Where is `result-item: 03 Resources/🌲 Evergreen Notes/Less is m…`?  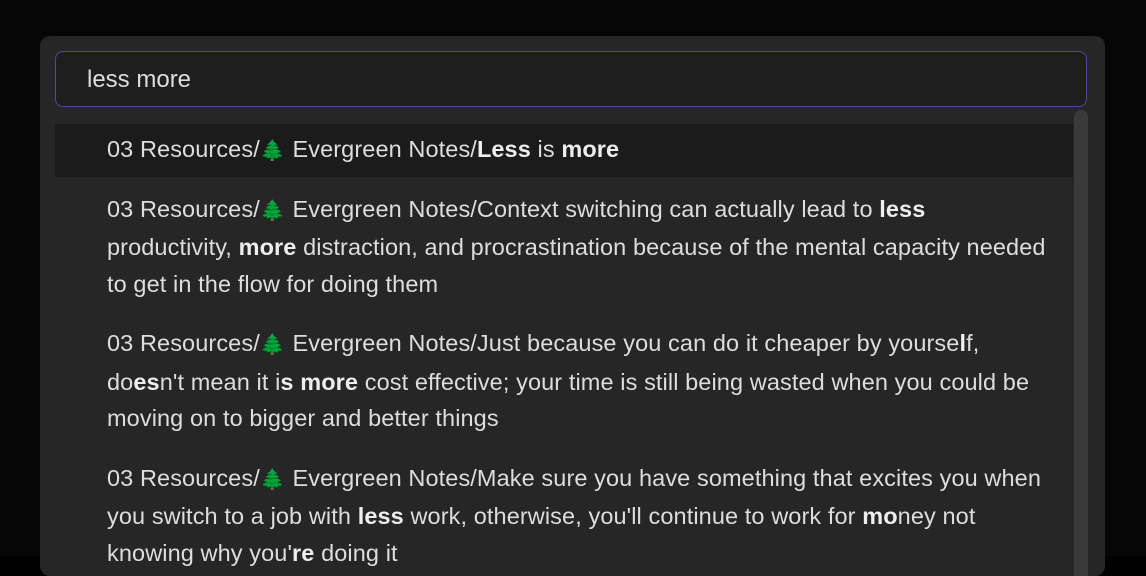 result-item: 03 Resources/🌲 Evergreen Notes/Less is m… is located at coordinates (564, 150).